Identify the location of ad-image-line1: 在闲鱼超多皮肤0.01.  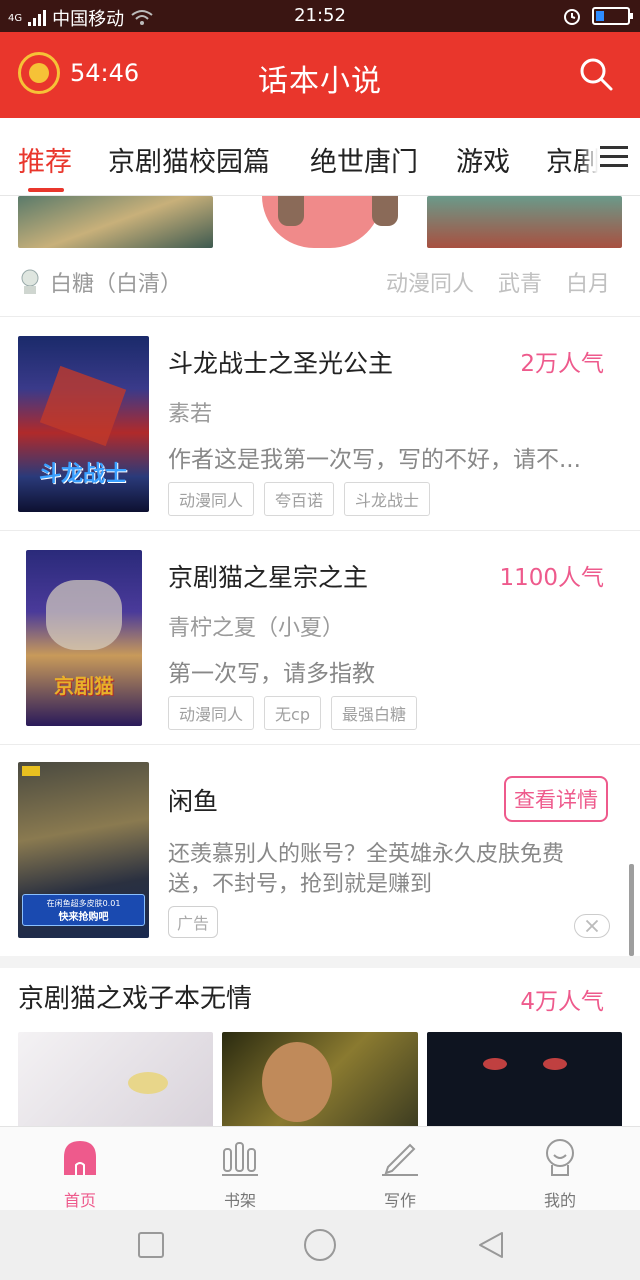
(83, 903).